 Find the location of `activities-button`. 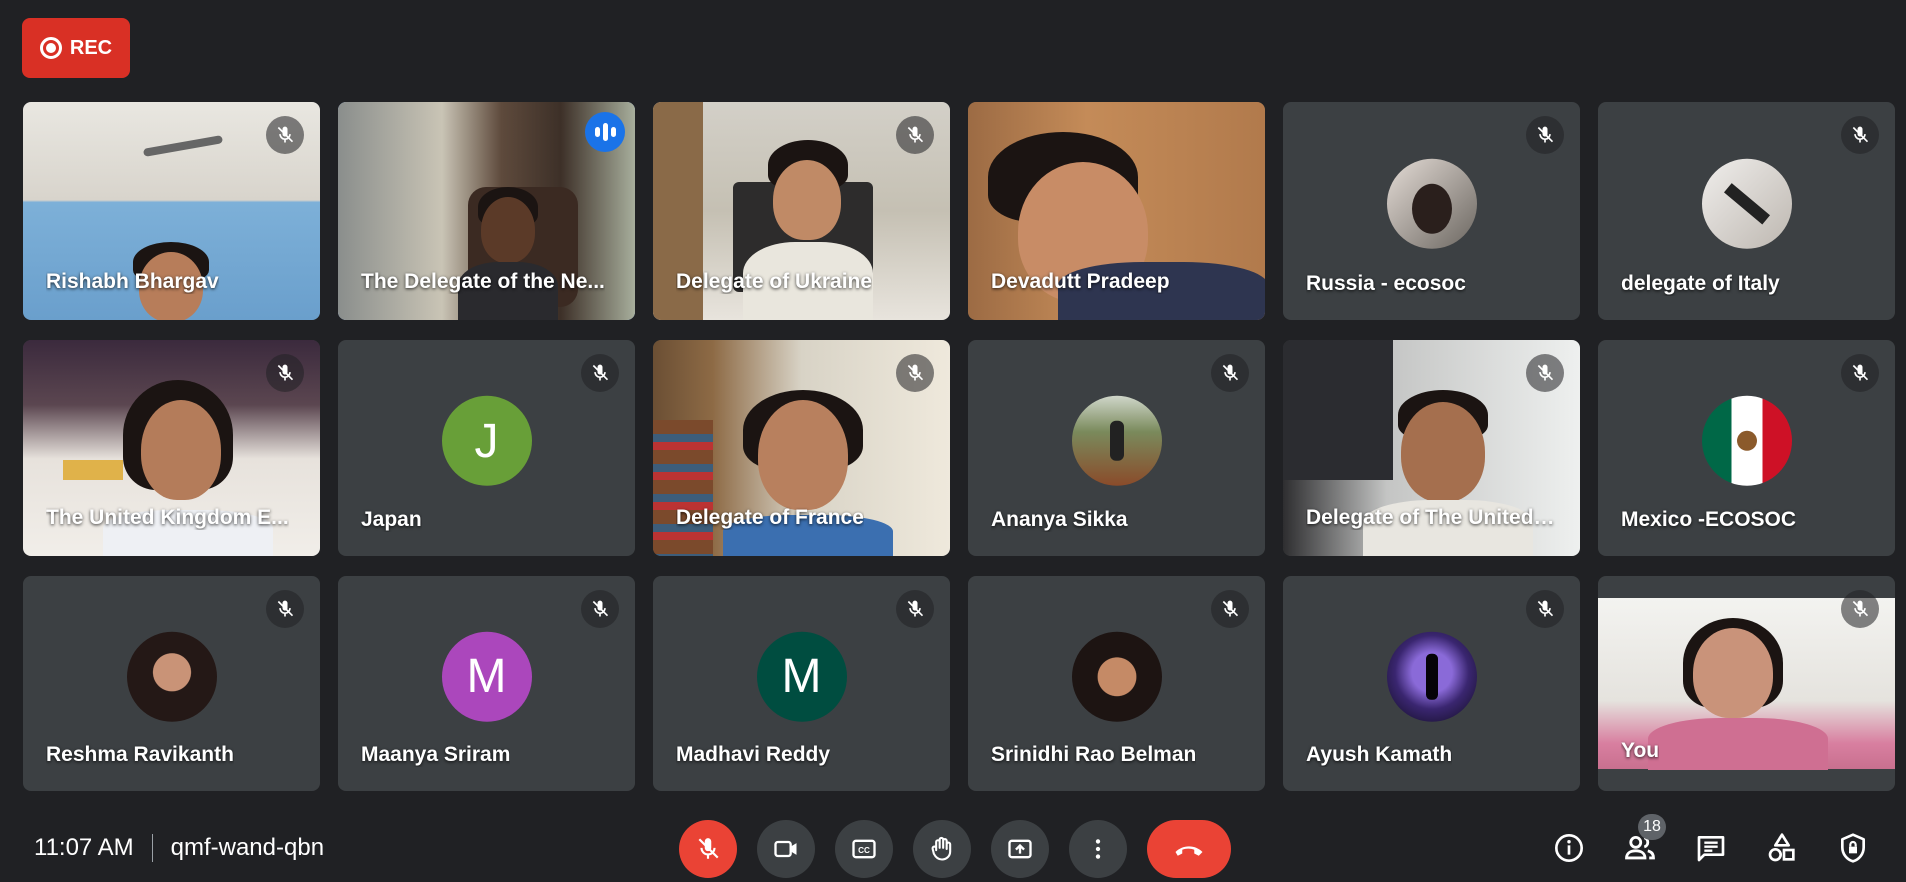

activities-button is located at coordinates (1782, 848).